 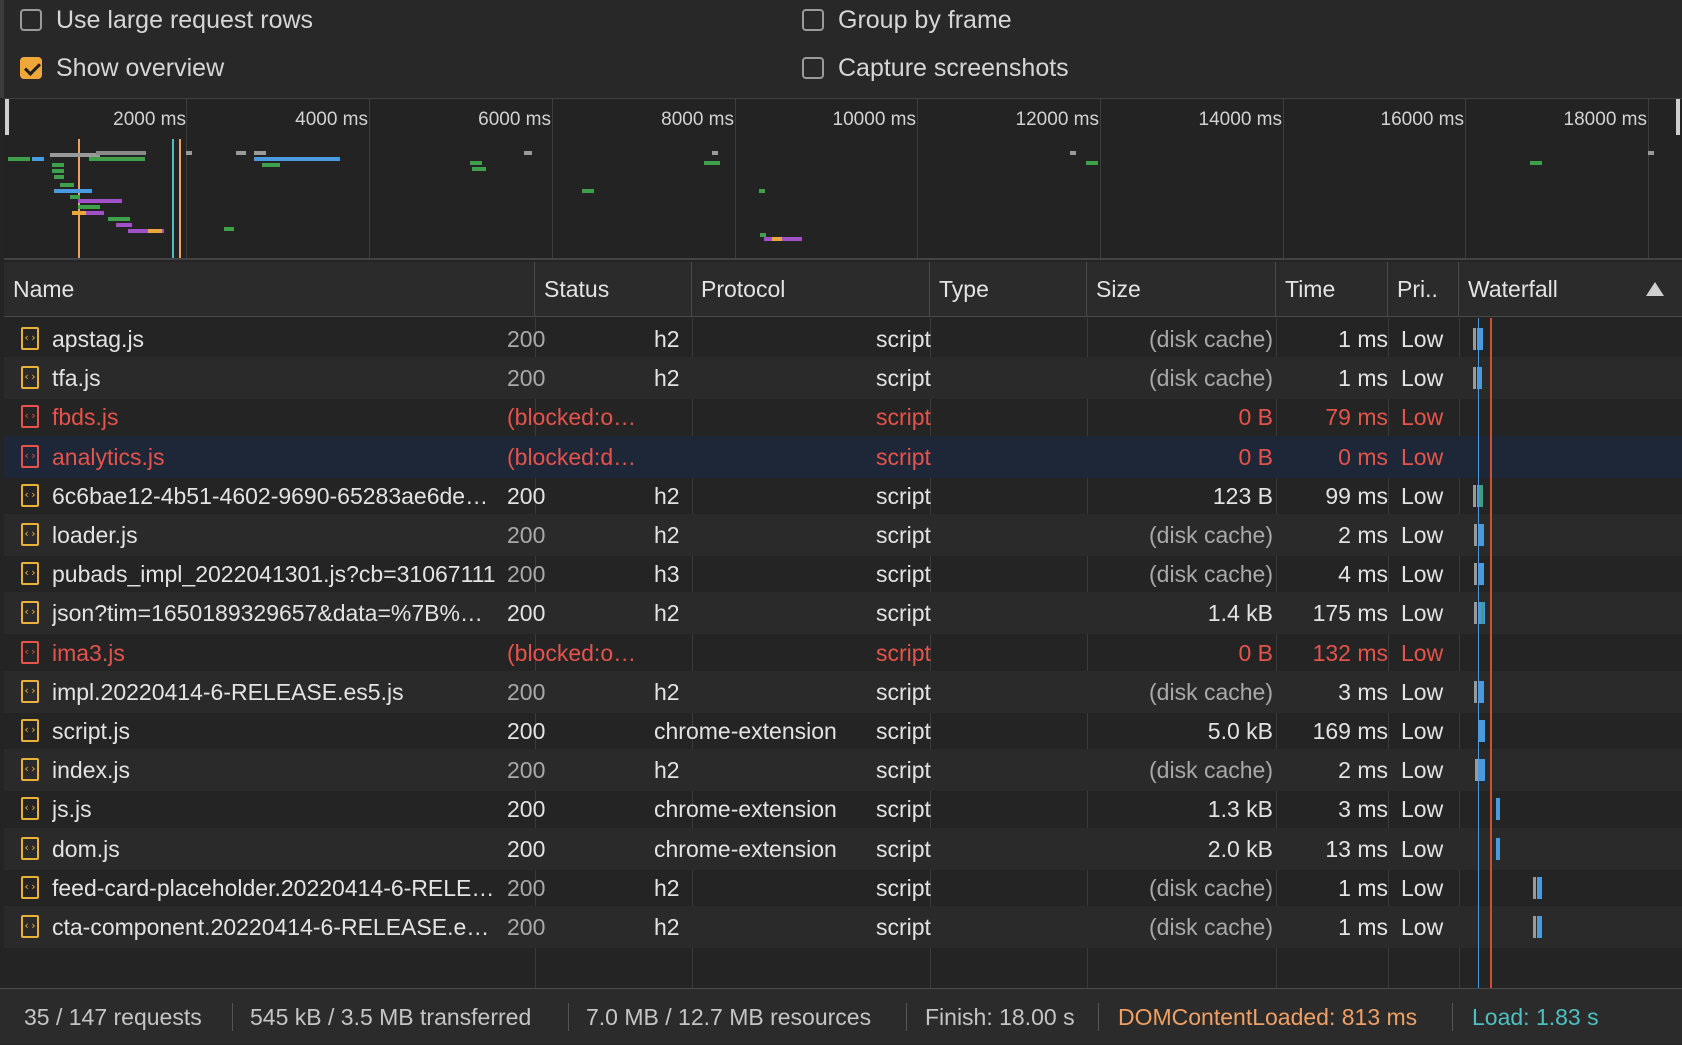 What do you see at coordinates (1535, 1017) in the screenshot?
I see `load-time: Load: 1.83 s` at bounding box center [1535, 1017].